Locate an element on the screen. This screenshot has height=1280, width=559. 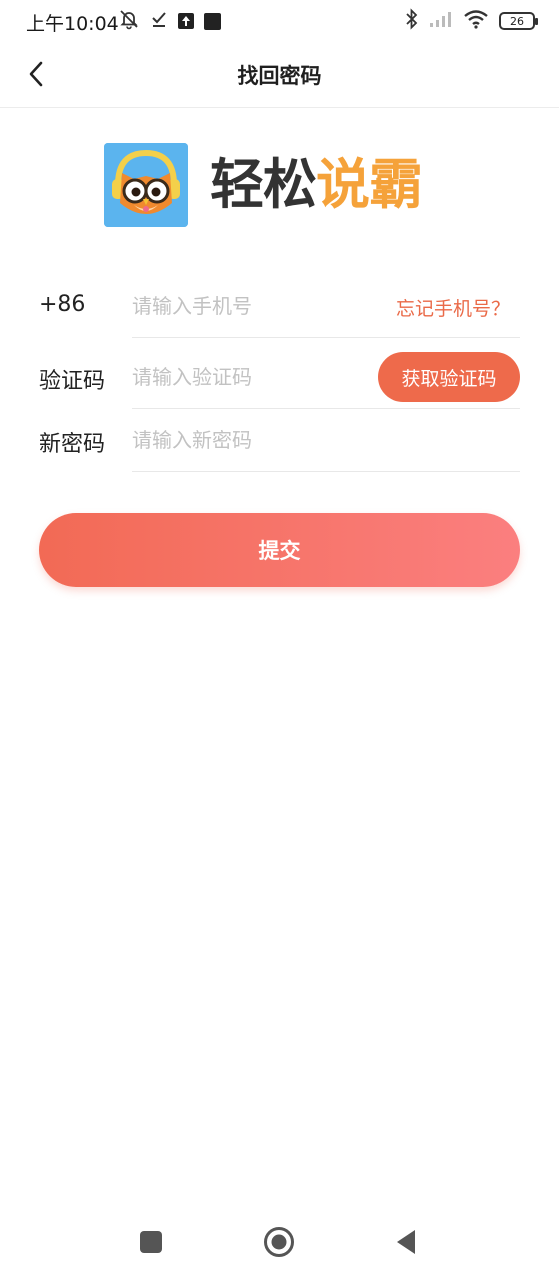
signal-icon is located at coordinates (441, 21).